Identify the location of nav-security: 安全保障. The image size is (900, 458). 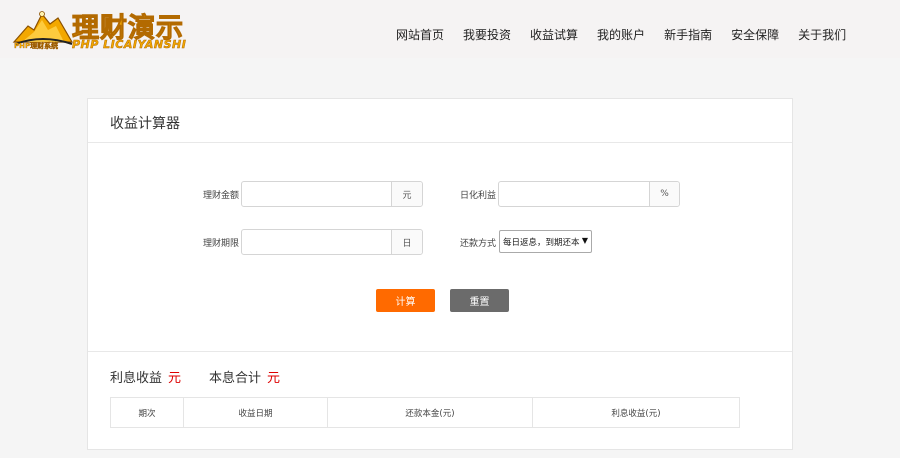
(755, 34).